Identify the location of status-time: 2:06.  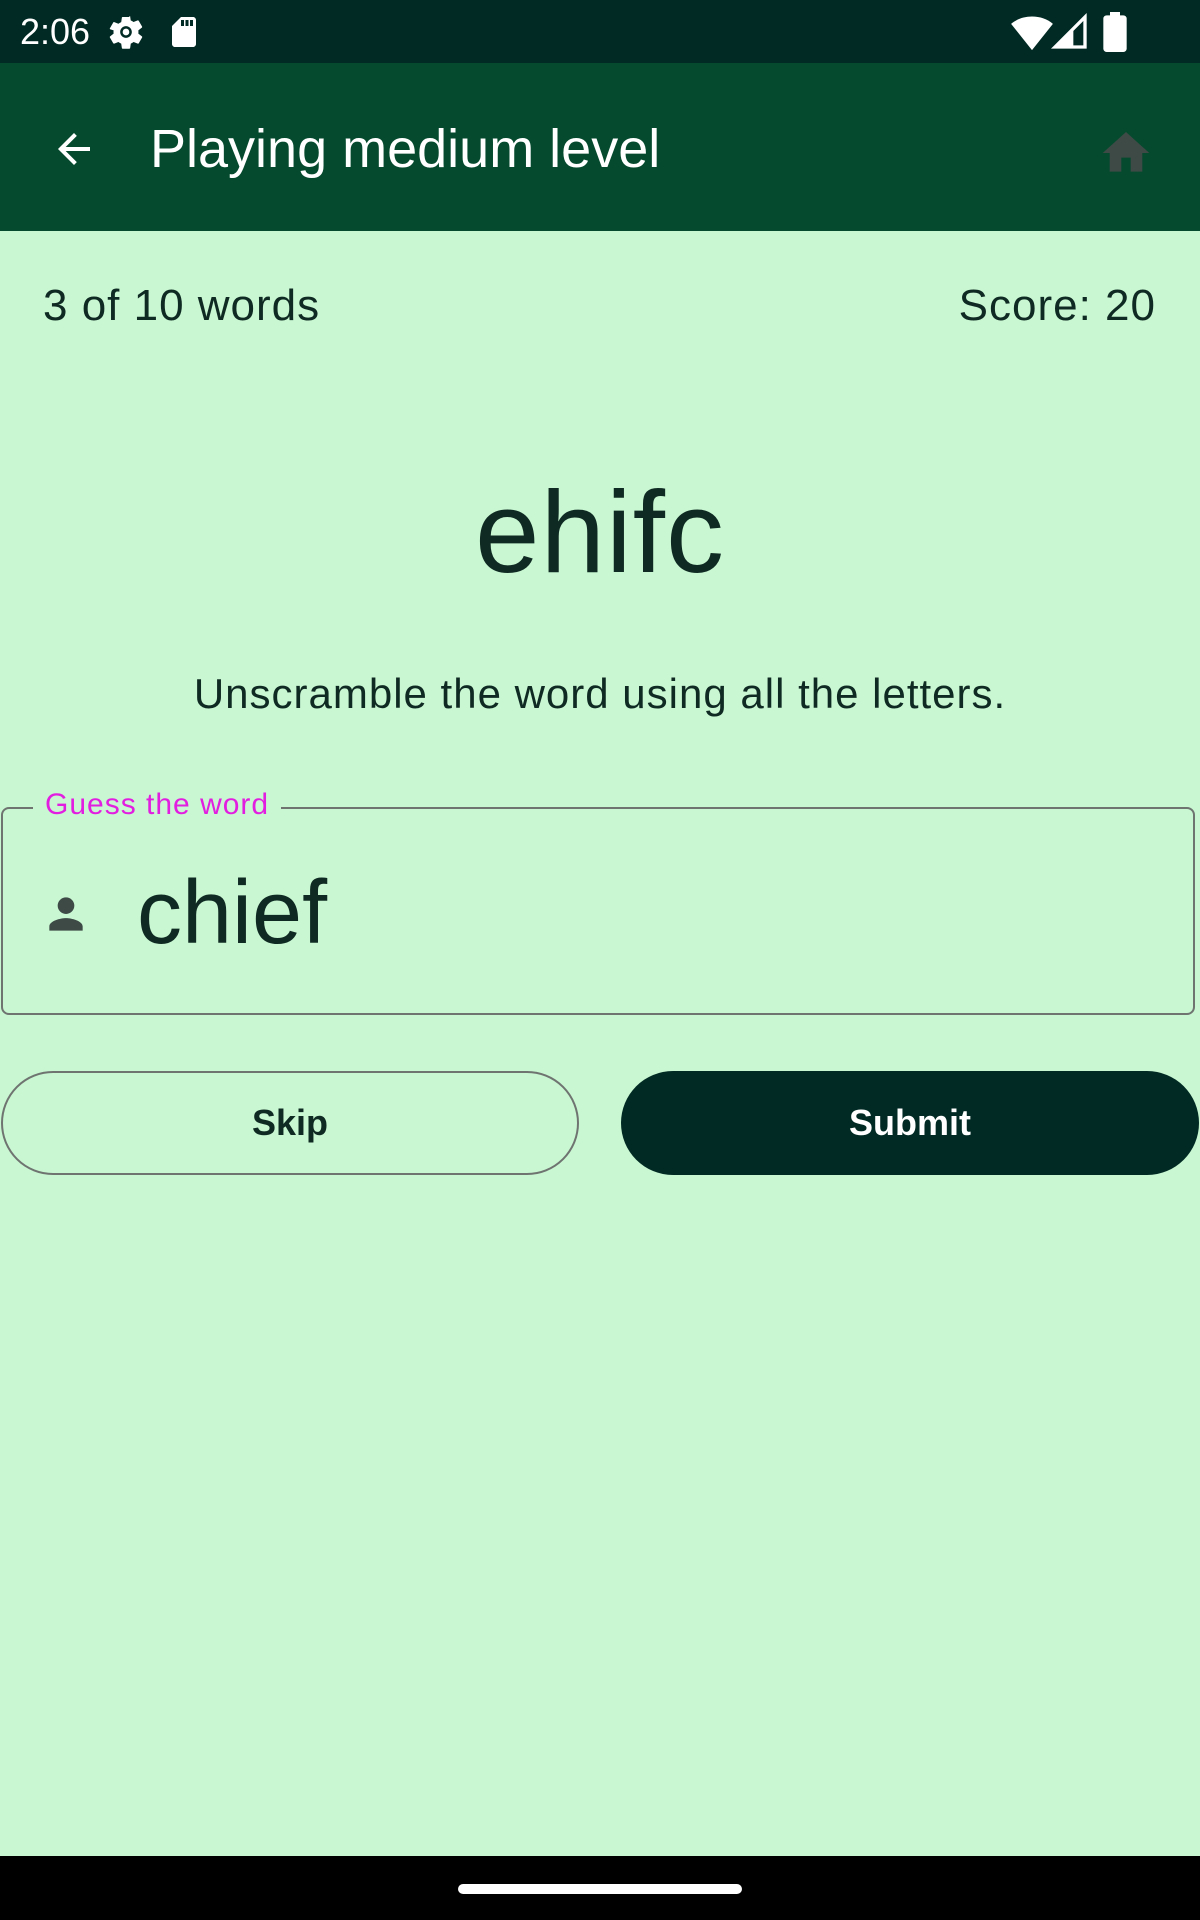
(55, 31).